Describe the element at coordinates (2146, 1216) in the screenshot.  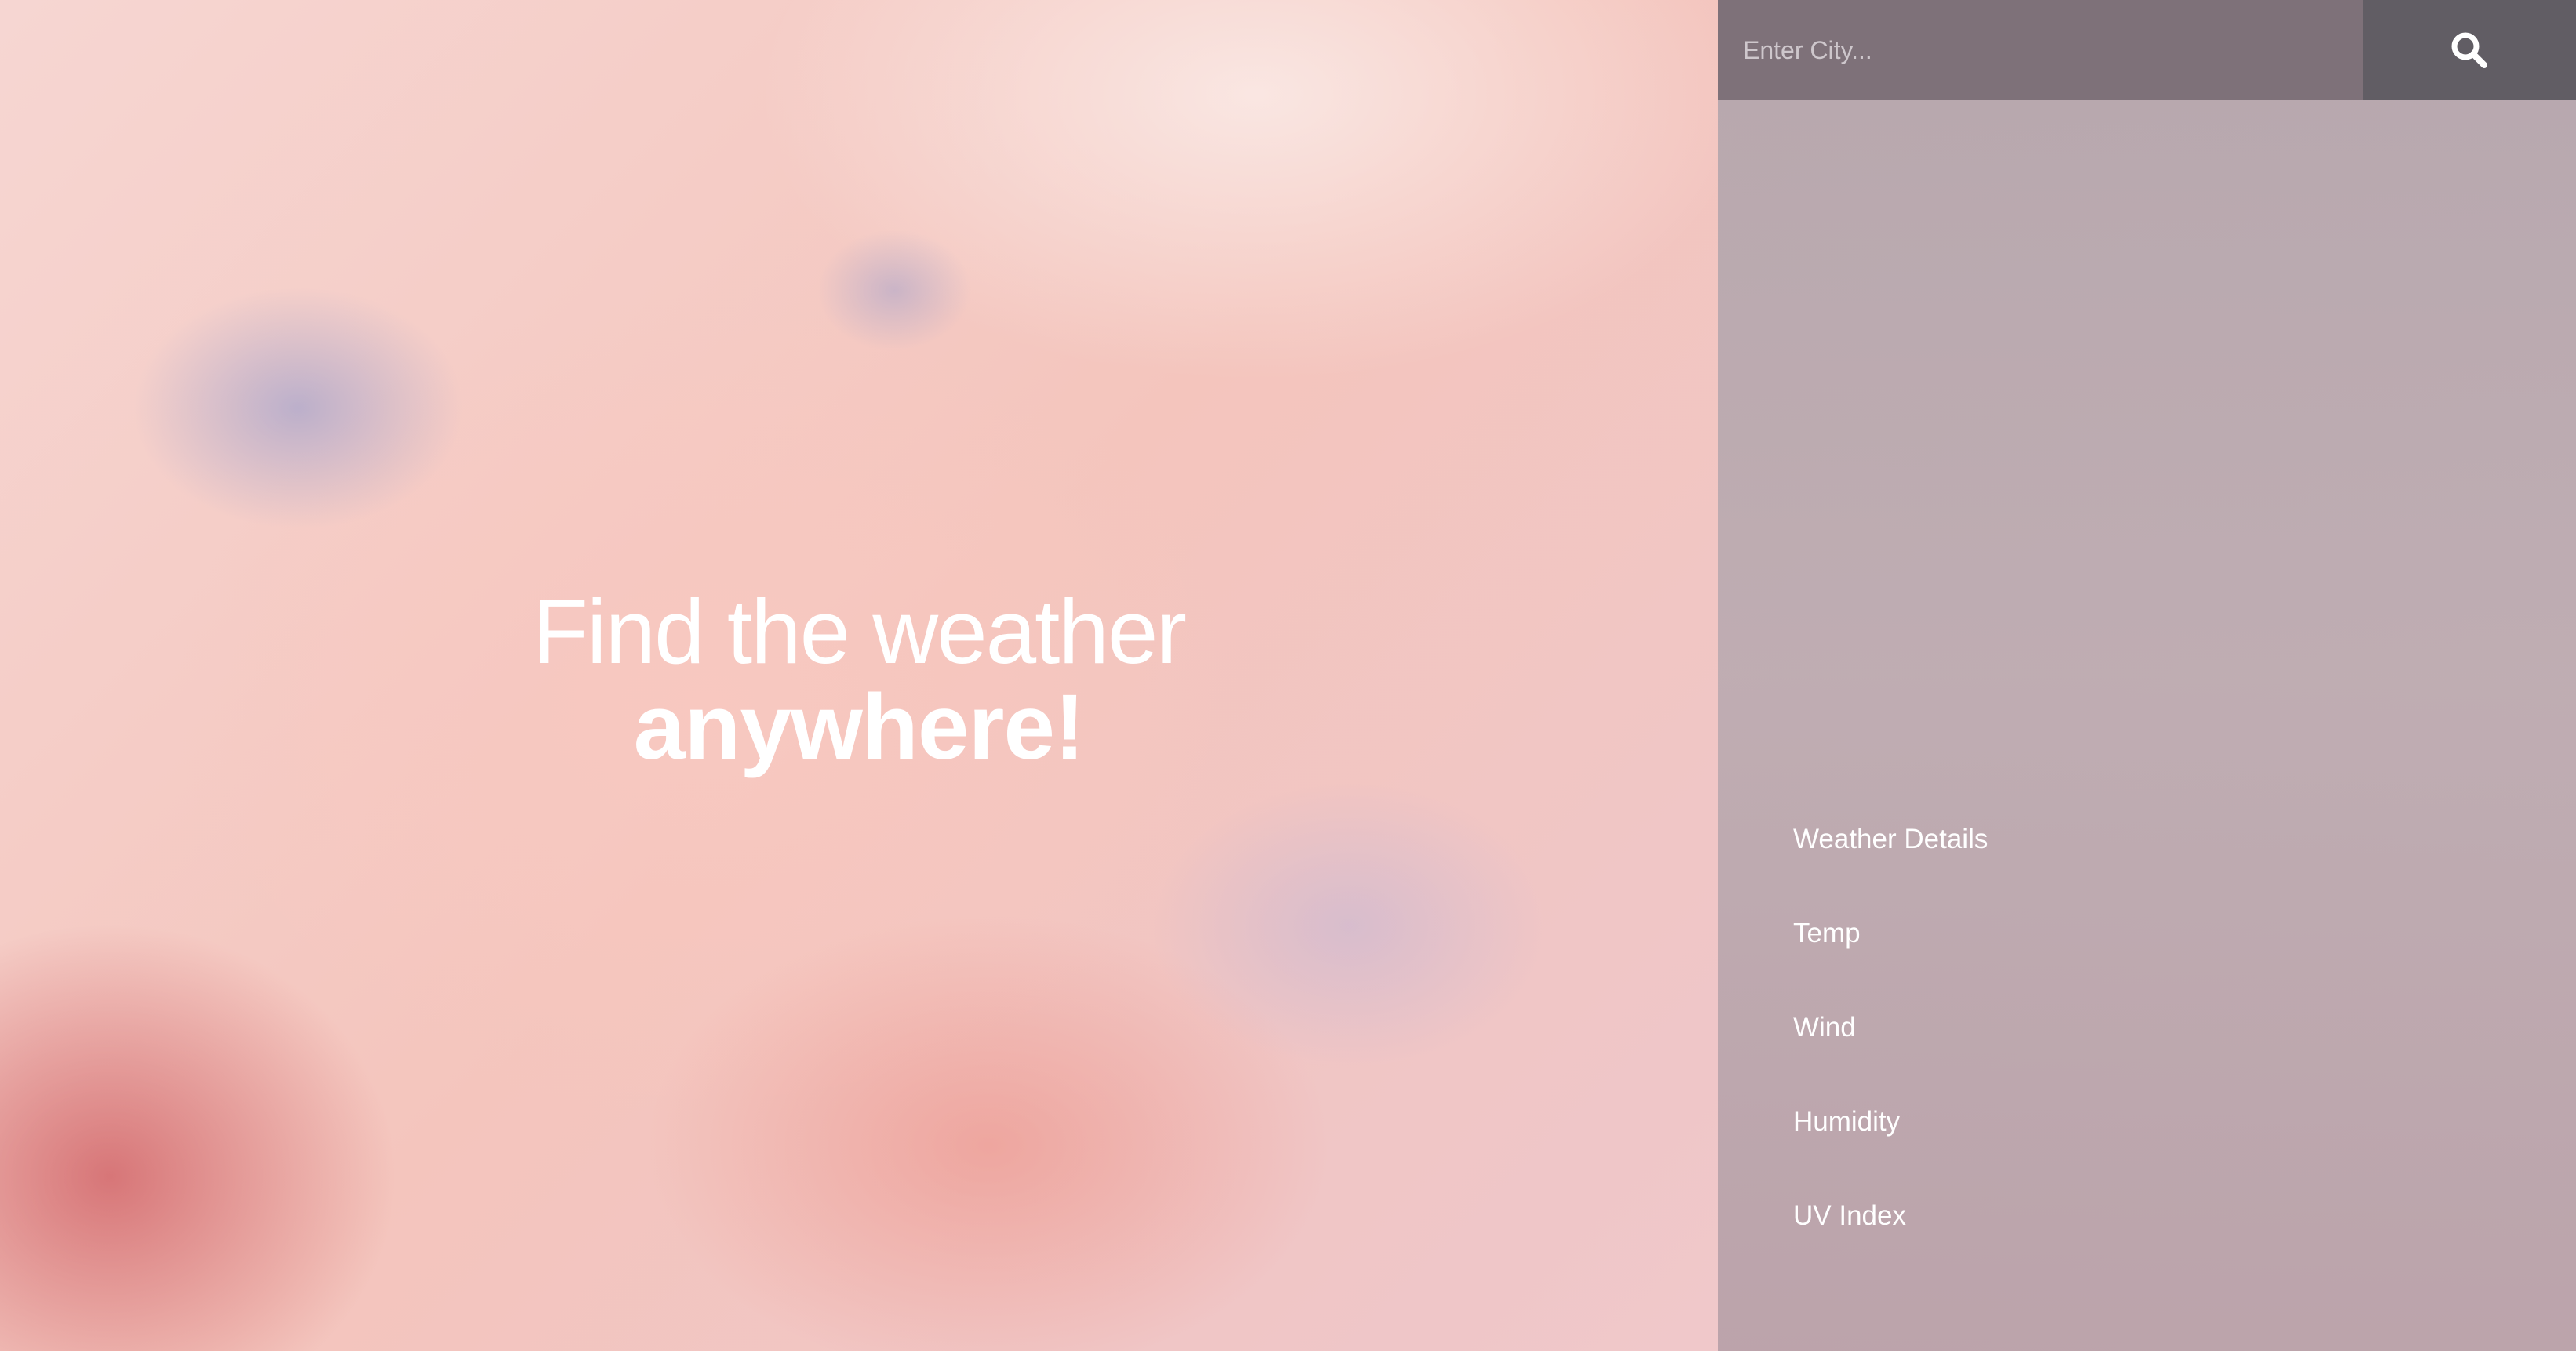
I see `detail-row-uv-index: UV Index` at that location.